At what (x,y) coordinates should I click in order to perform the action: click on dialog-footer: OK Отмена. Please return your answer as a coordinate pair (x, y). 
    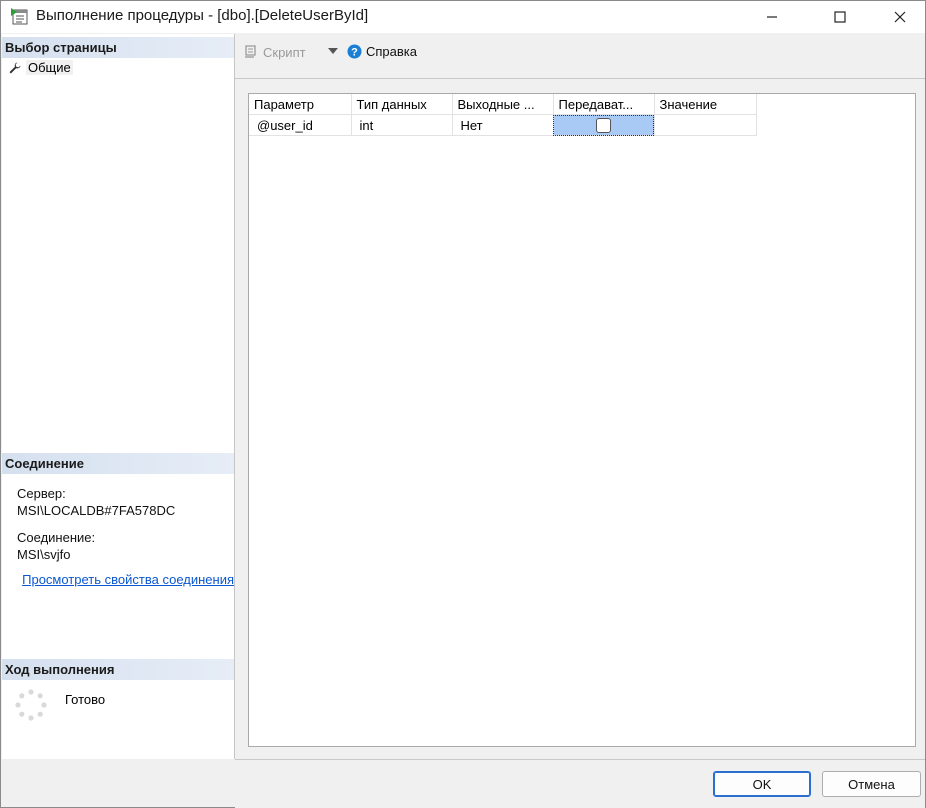
    Looking at the image, I should click on (580, 783).